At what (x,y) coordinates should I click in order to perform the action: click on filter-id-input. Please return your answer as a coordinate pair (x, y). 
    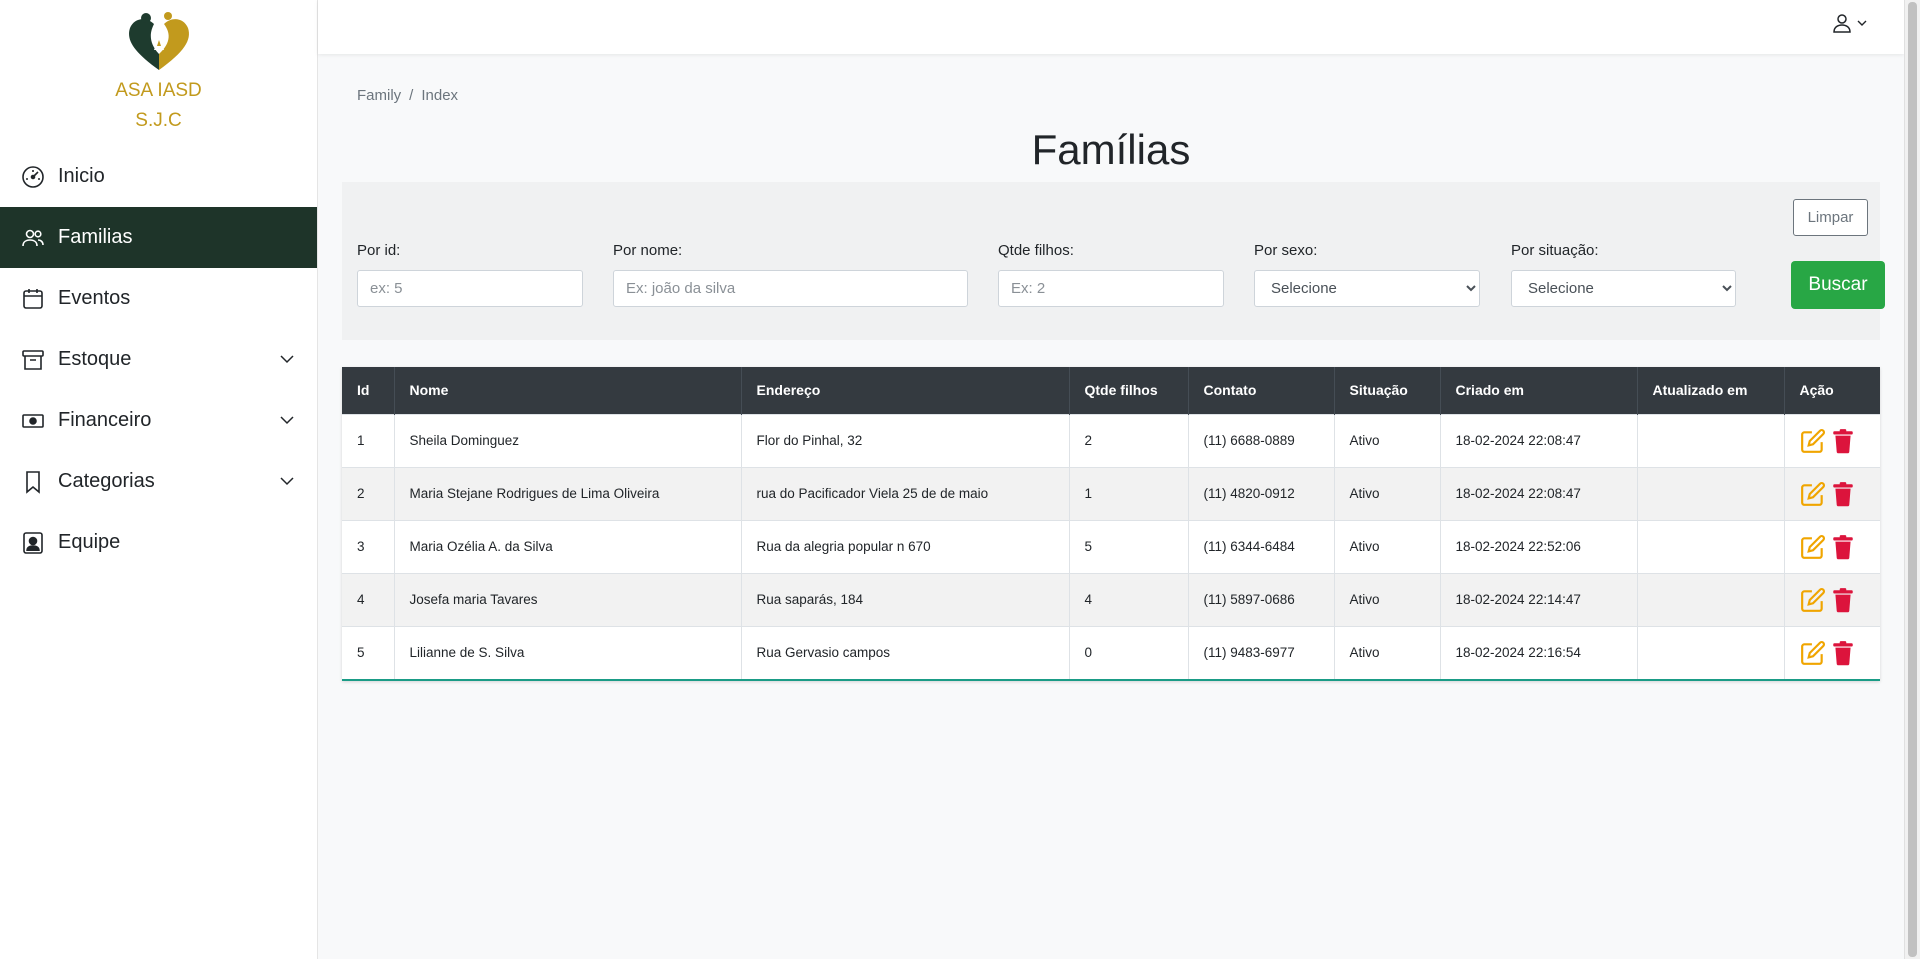
    Looking at the image, I should click on (470, 288).